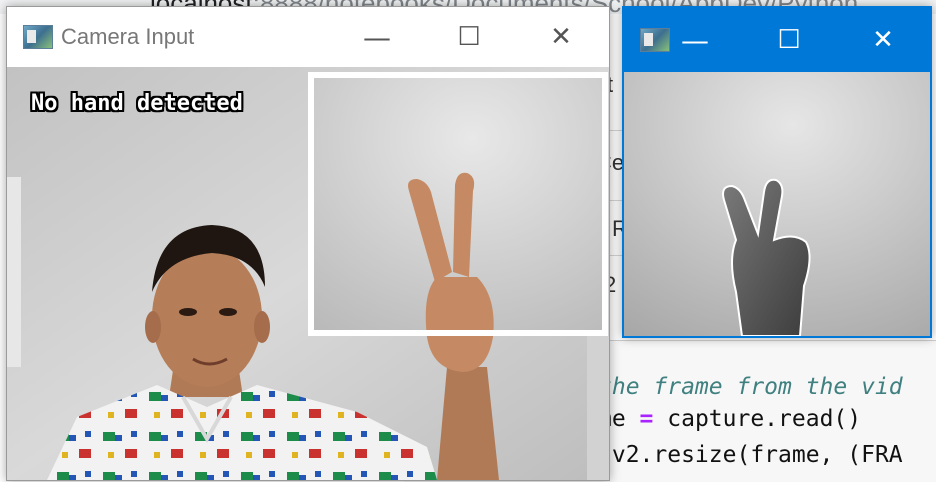  I want to click on code-text: cv2.resize(frame, (FRA, so click(750, 455).